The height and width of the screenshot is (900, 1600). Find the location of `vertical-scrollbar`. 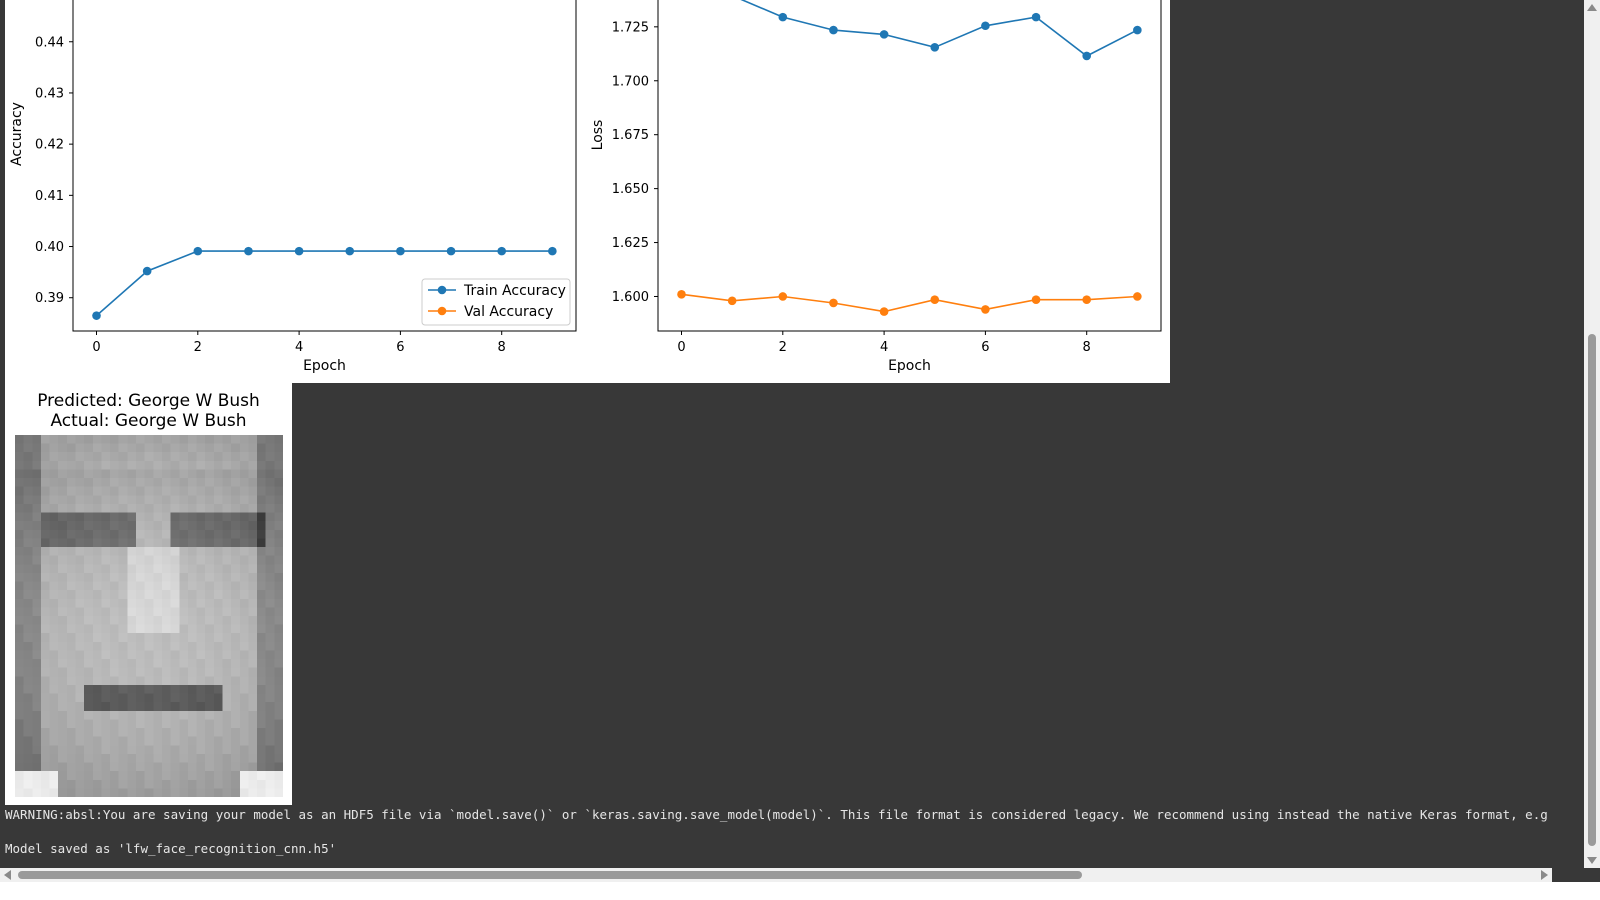

vertical-scrollbar is located at coordinates (1592, 434).